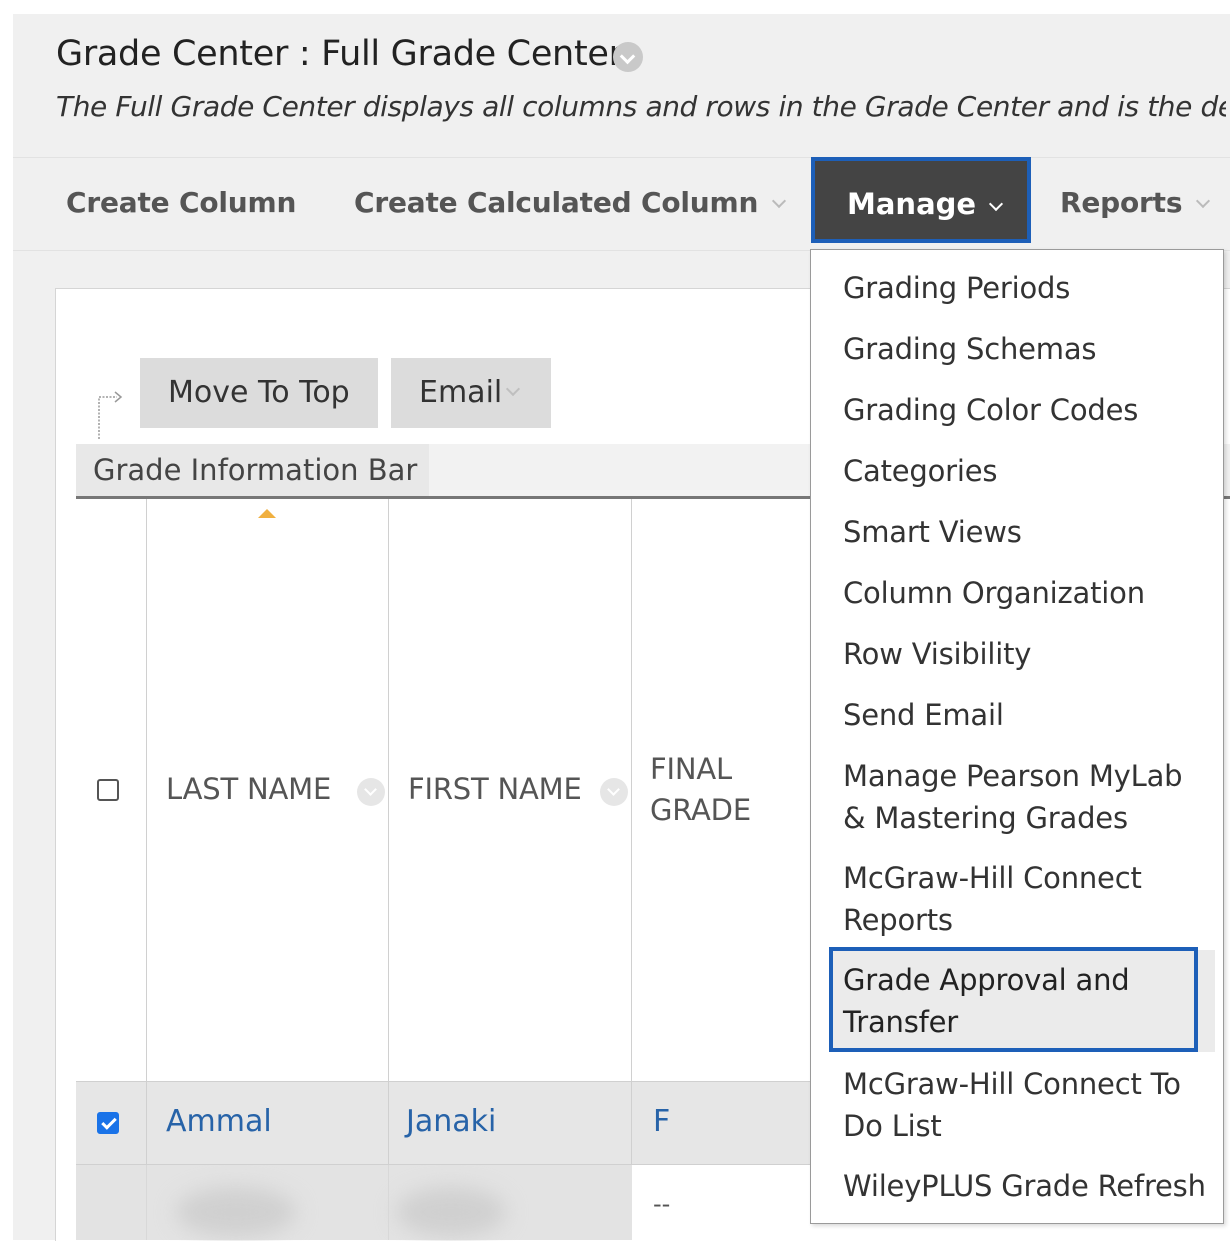 The image size is (1230, 1241). Describe the element at coordinates (1028, 410) in the screenshot. I see `menu-item-grading-color-codes: Grading Color Codes` at that location.